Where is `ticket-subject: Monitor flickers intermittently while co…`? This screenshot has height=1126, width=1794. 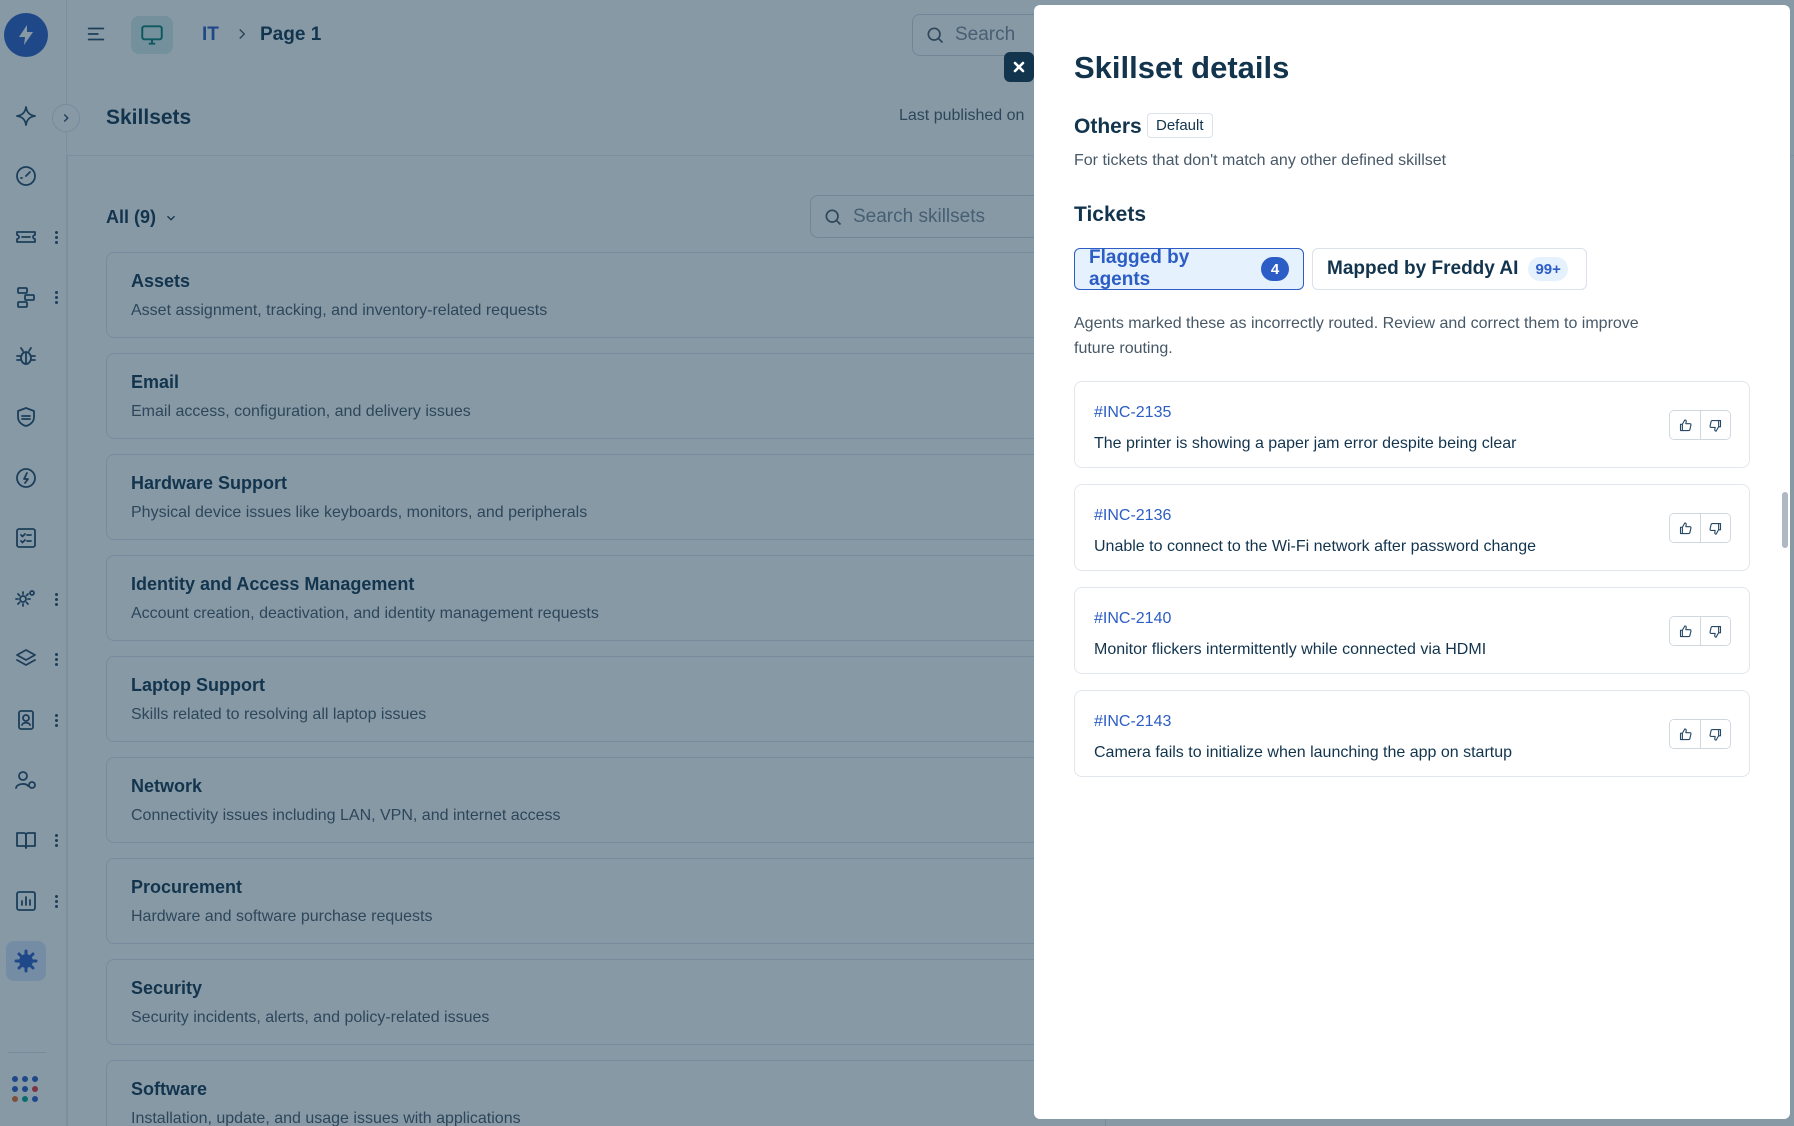 ticket-subject: Monitor flickers intermittently while co… is located at coordinates (1290, 649).